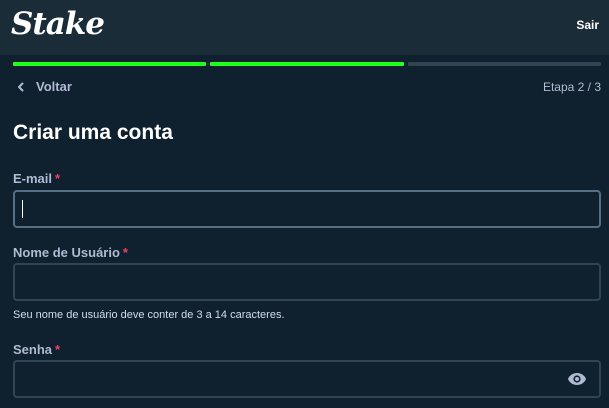  I want to click on password-field, so click(307, 379).